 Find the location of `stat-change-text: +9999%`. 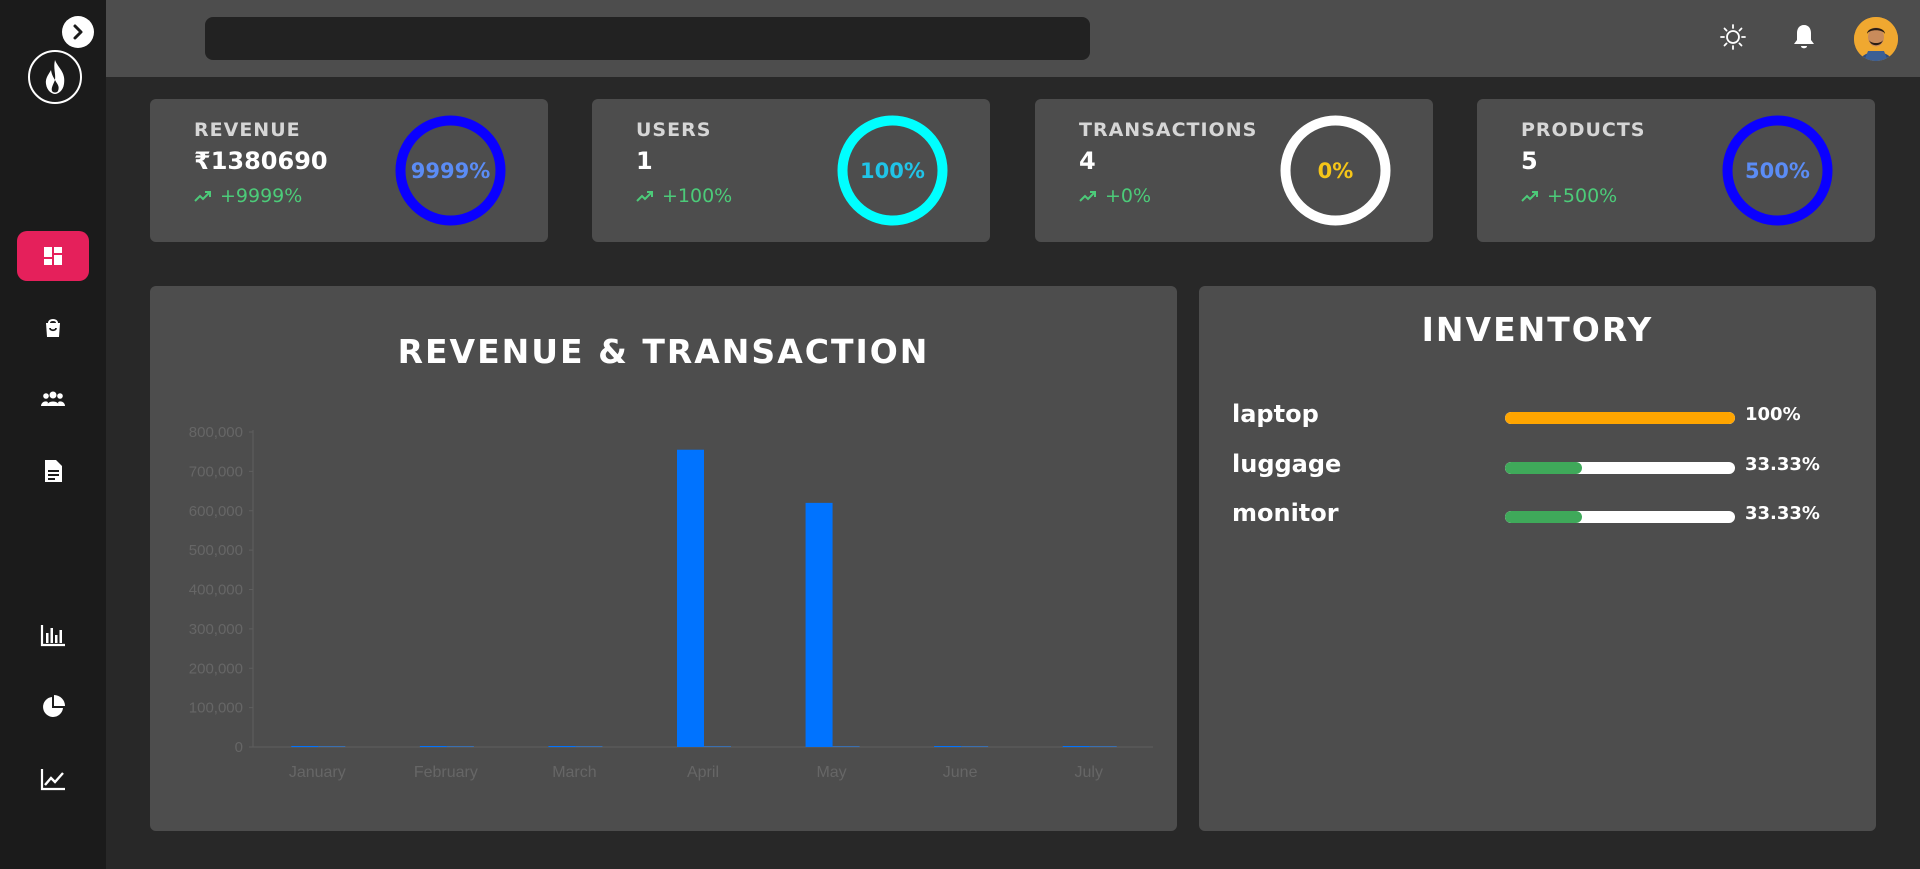

stat-change-text: +9999% is located at coordinates (261, 196).